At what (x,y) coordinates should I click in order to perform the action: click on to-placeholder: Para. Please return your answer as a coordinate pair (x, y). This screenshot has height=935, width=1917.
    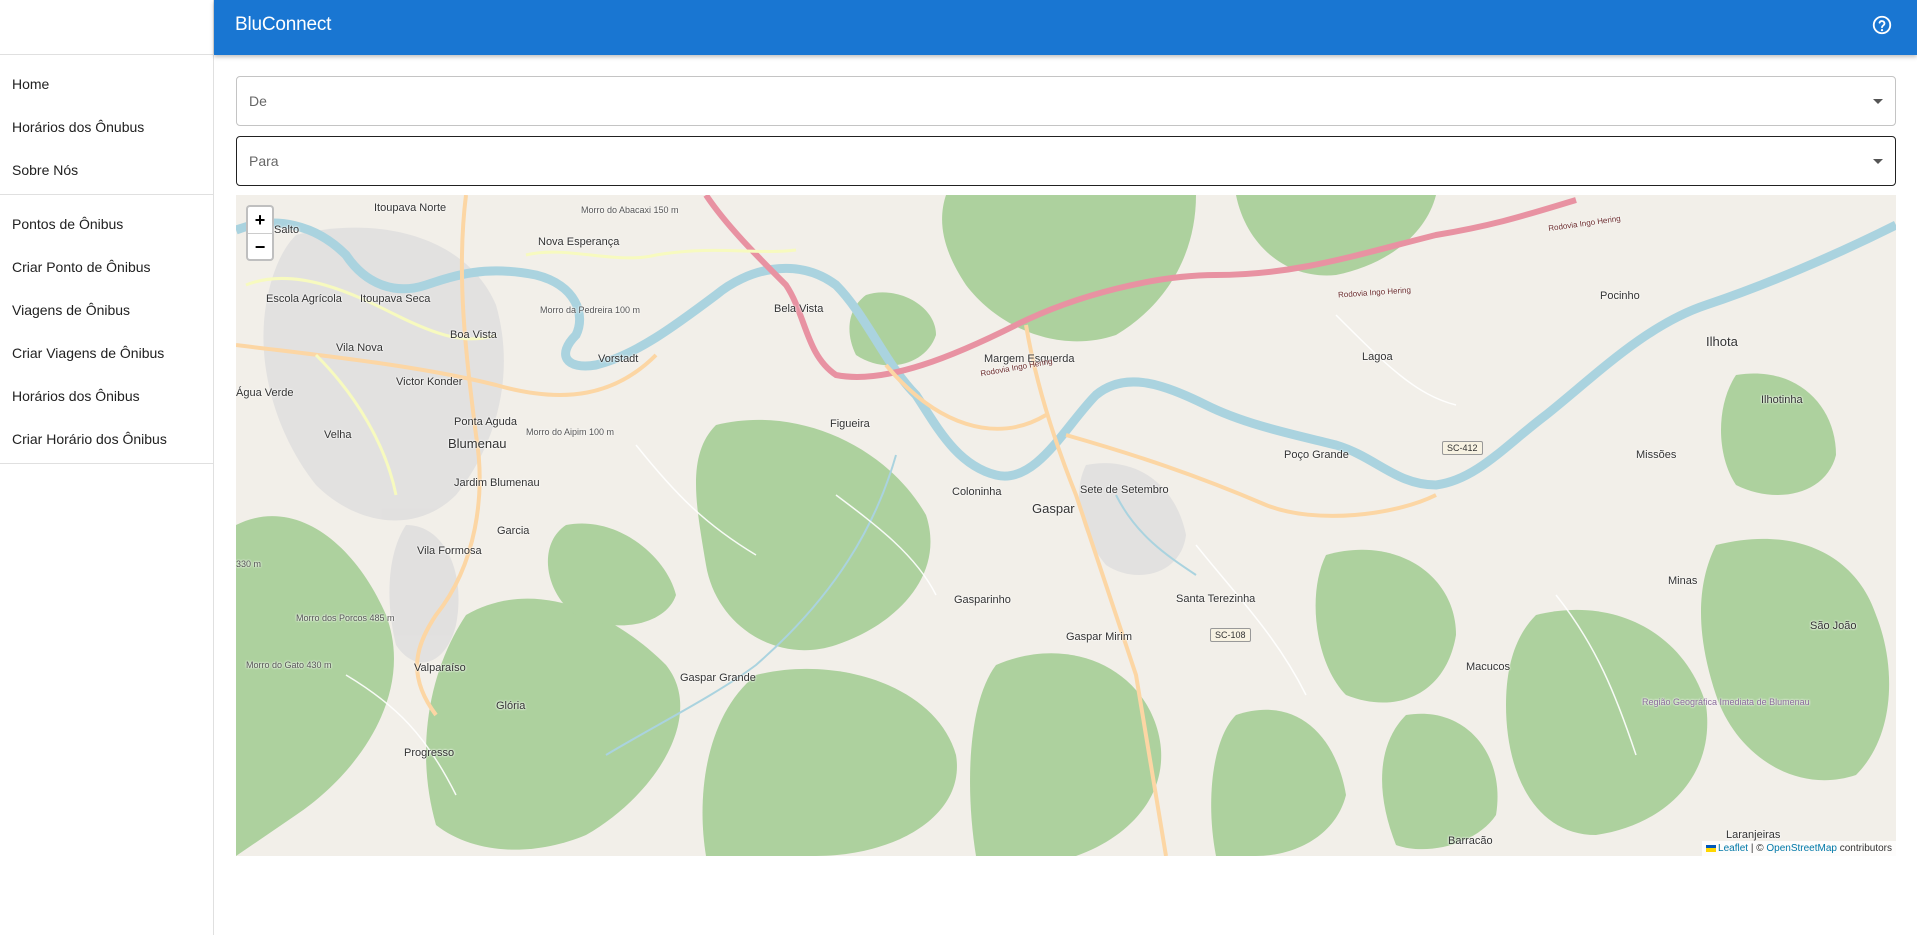
    Looking at the image, I should click on (264, 161).